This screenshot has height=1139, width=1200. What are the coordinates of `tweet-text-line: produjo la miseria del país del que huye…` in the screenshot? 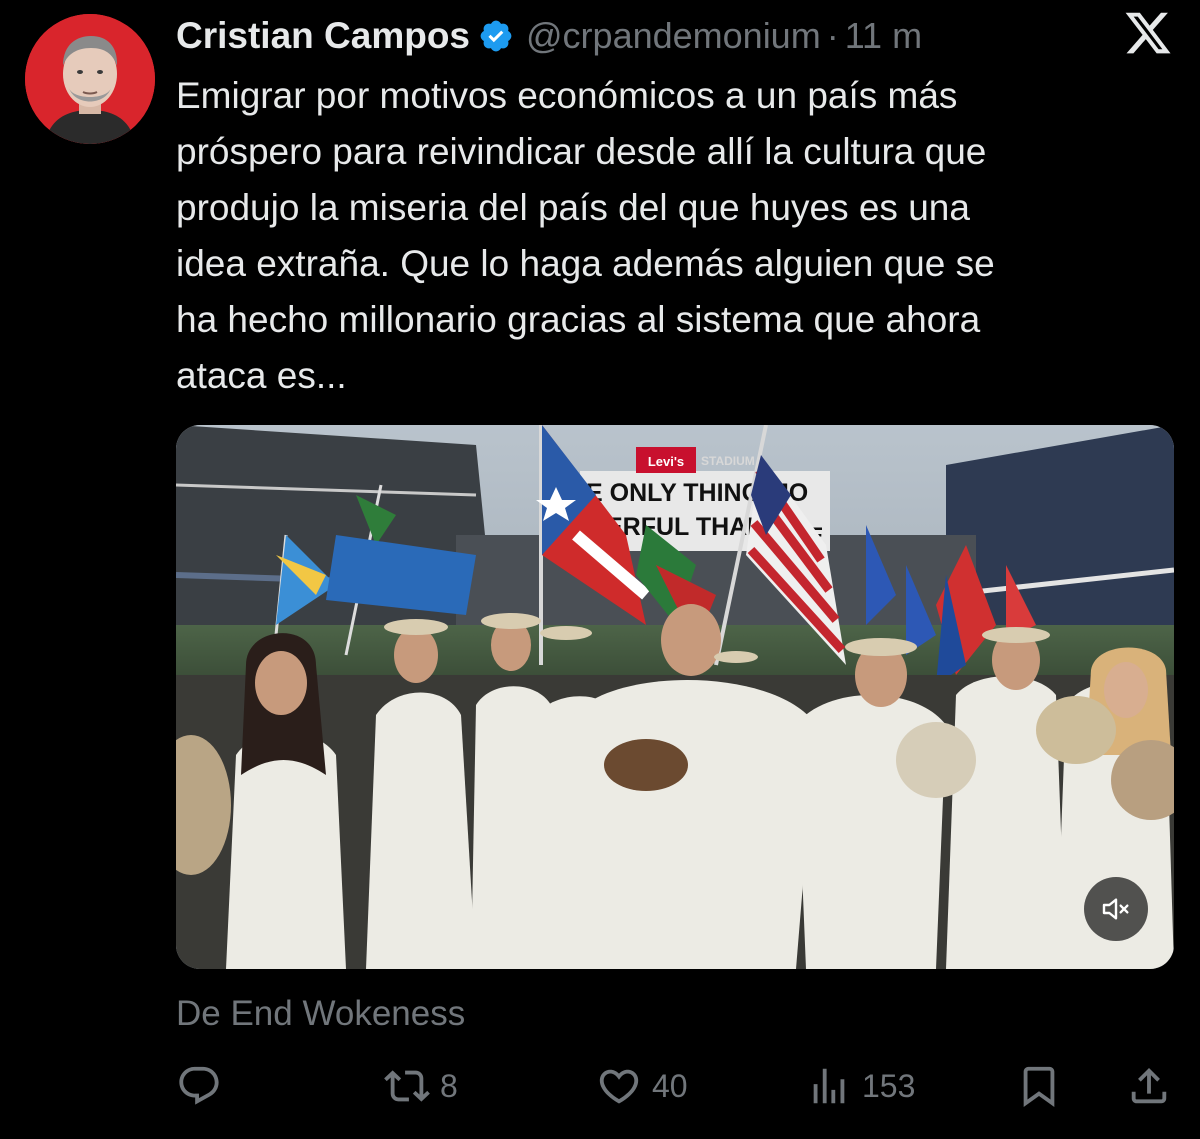 It's located at (573, 207).